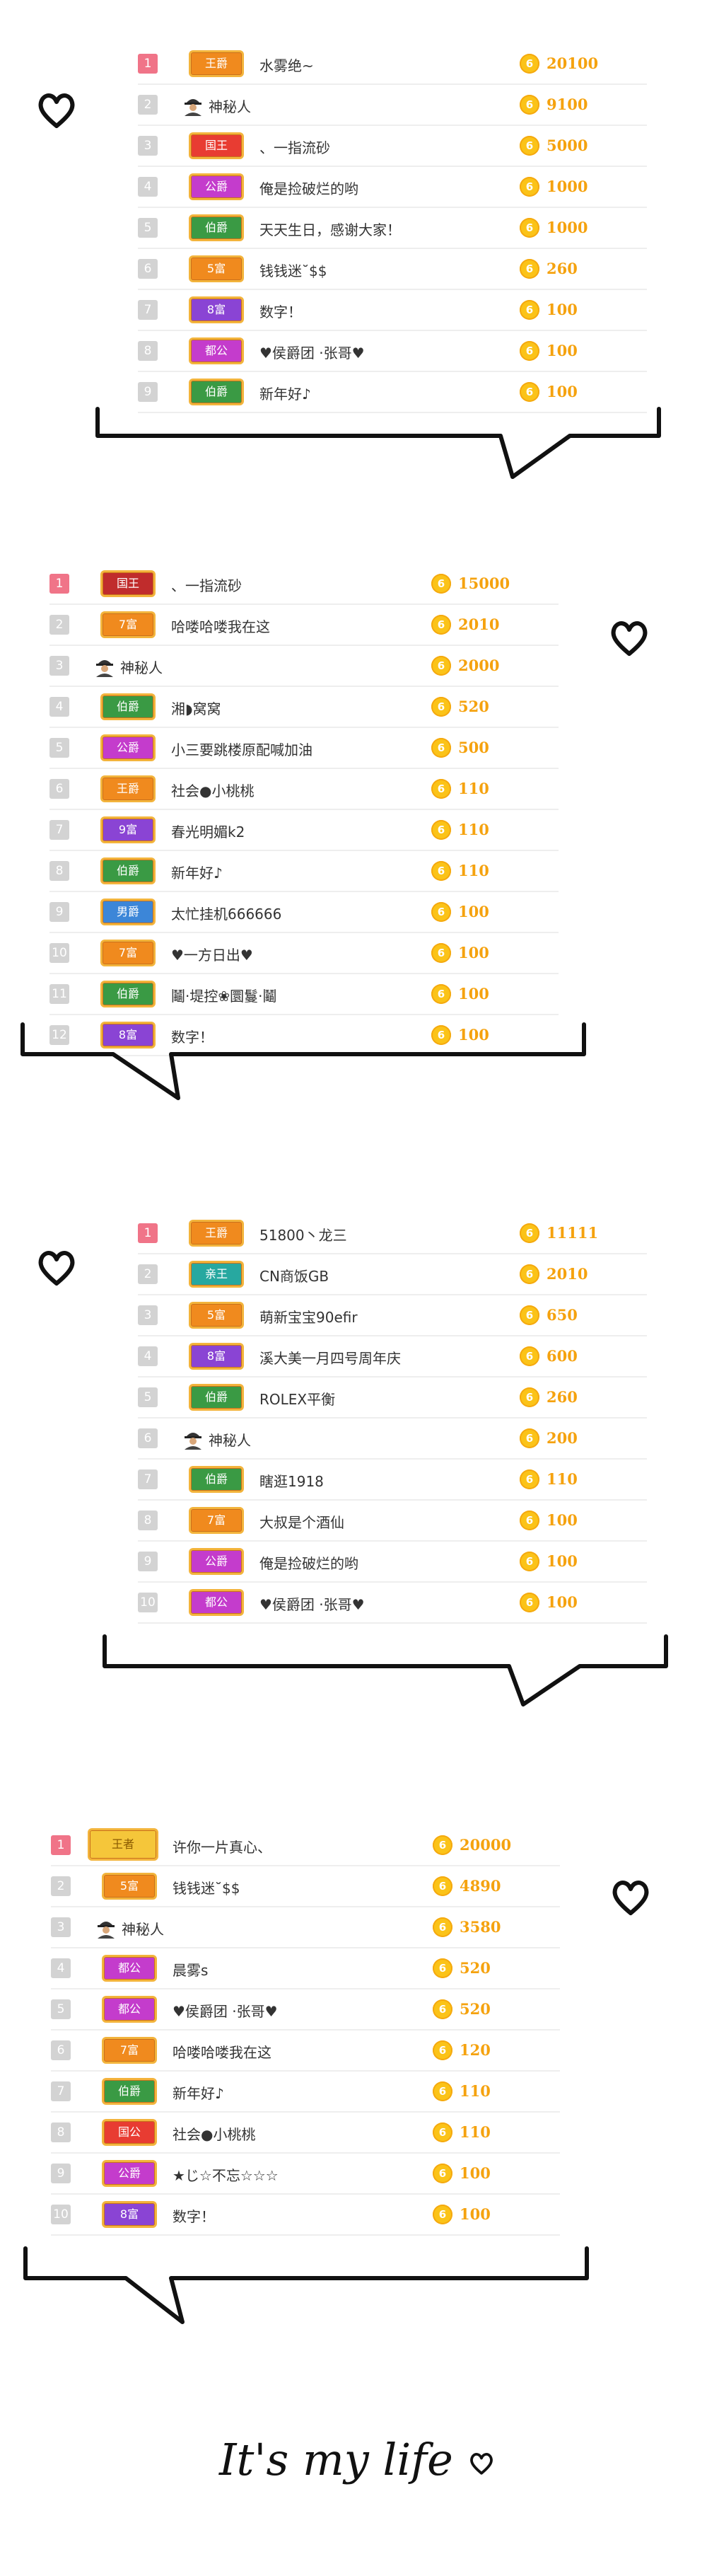 The image size is (707, 2576). I want to click on user-name: 哈喽哈喽我在这, so click(220, 626).